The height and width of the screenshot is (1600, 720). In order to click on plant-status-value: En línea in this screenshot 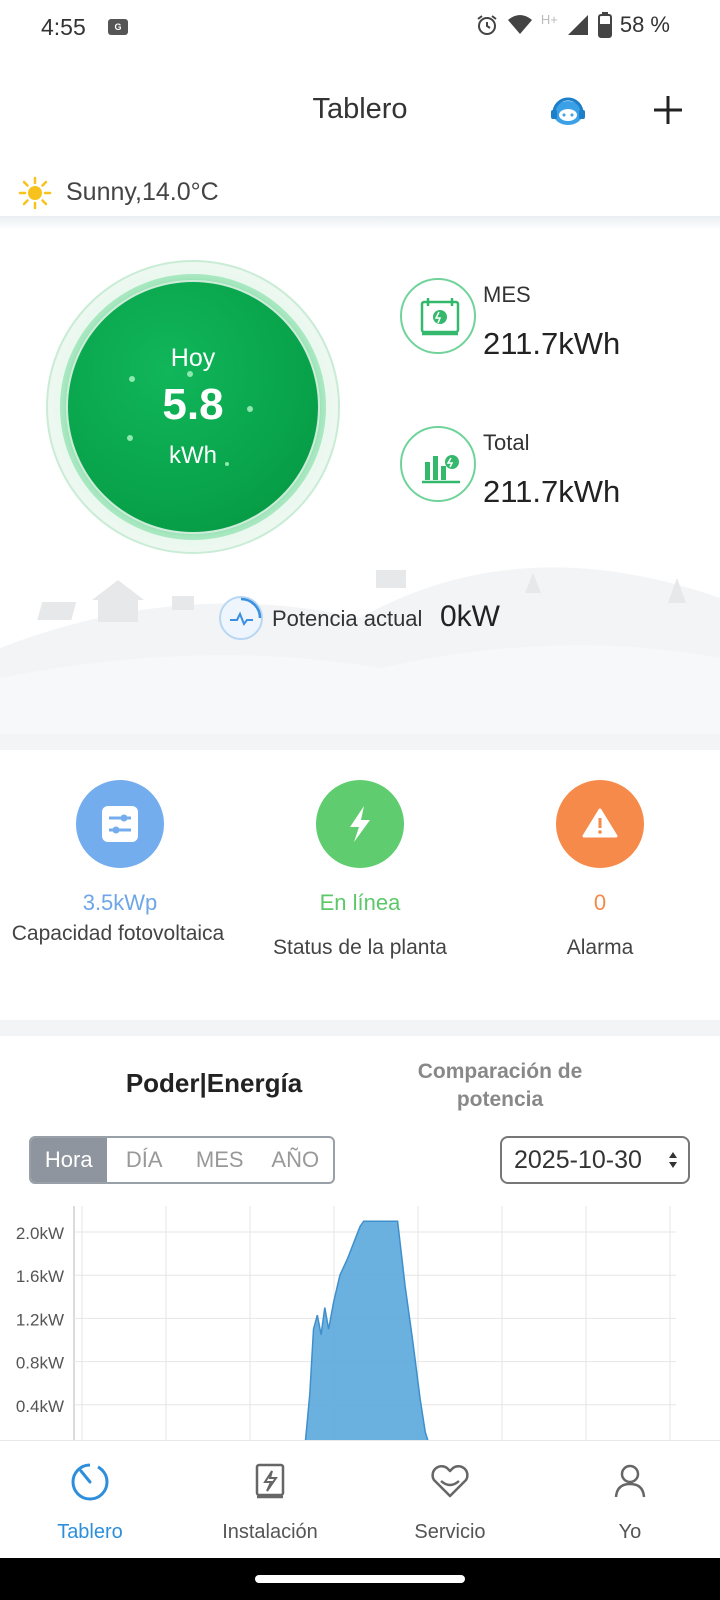, I will do `click(360, 902)`.